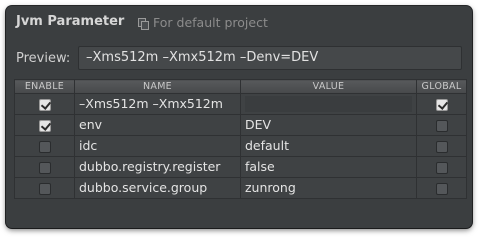  I want to click on name-cell: dubbo.registry.register, so click(157, 167).